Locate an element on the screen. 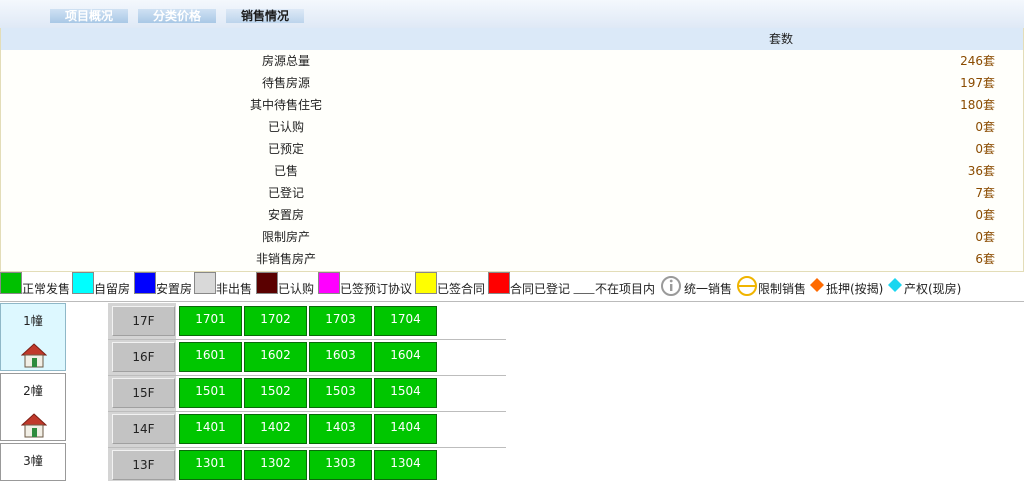 Image resolution: width=1024 pixels, height=481 pixels. legend-label: 统一销售 is located at coordinates (708, 289).